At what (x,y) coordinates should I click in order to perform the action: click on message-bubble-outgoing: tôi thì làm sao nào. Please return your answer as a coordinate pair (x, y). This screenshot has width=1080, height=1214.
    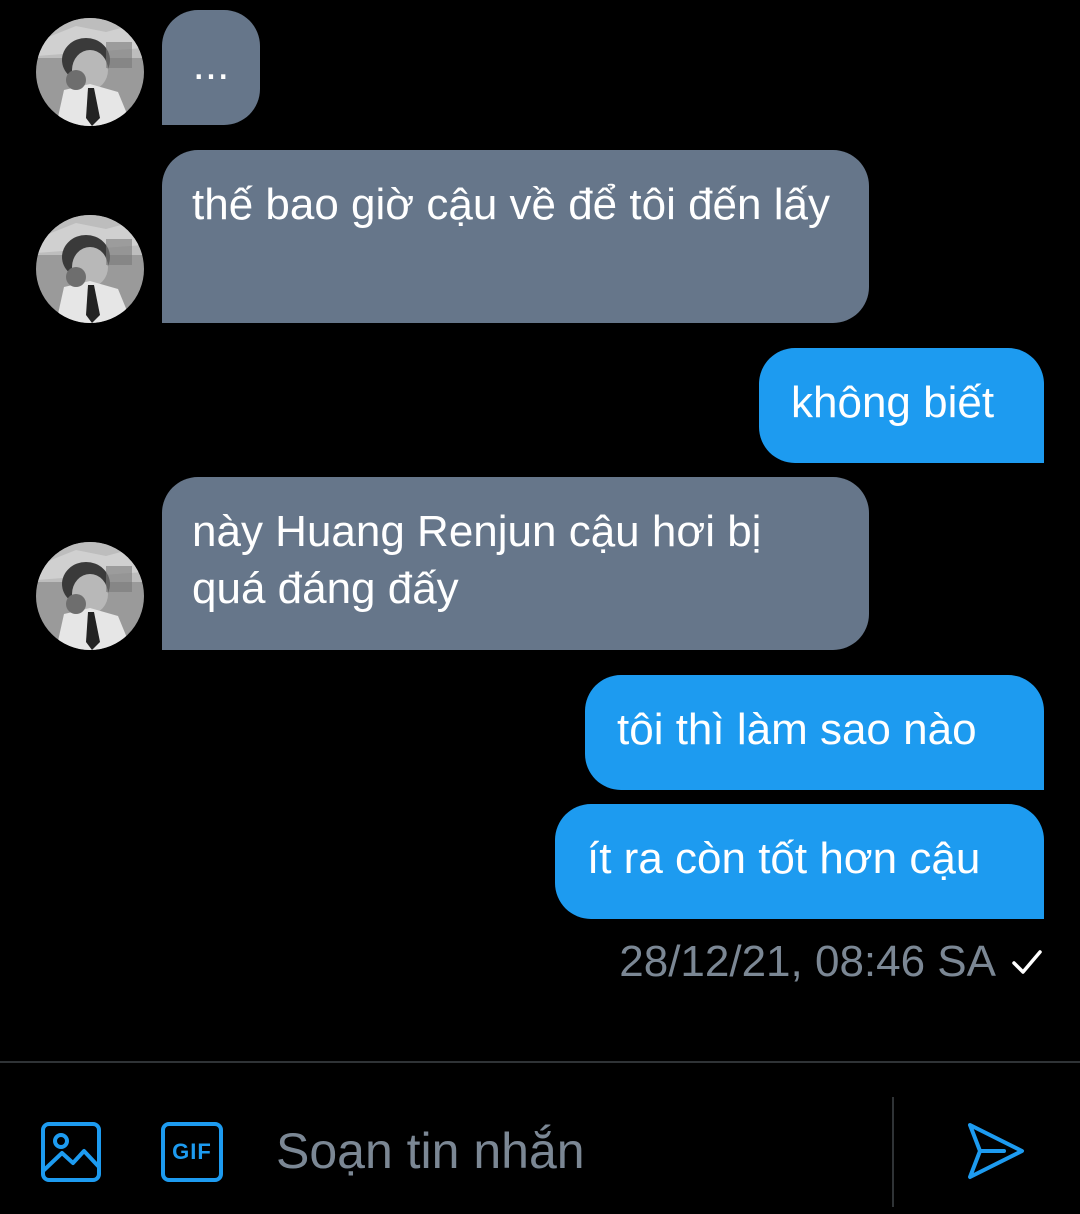
    Looking at the image, I should click on (814, 732).